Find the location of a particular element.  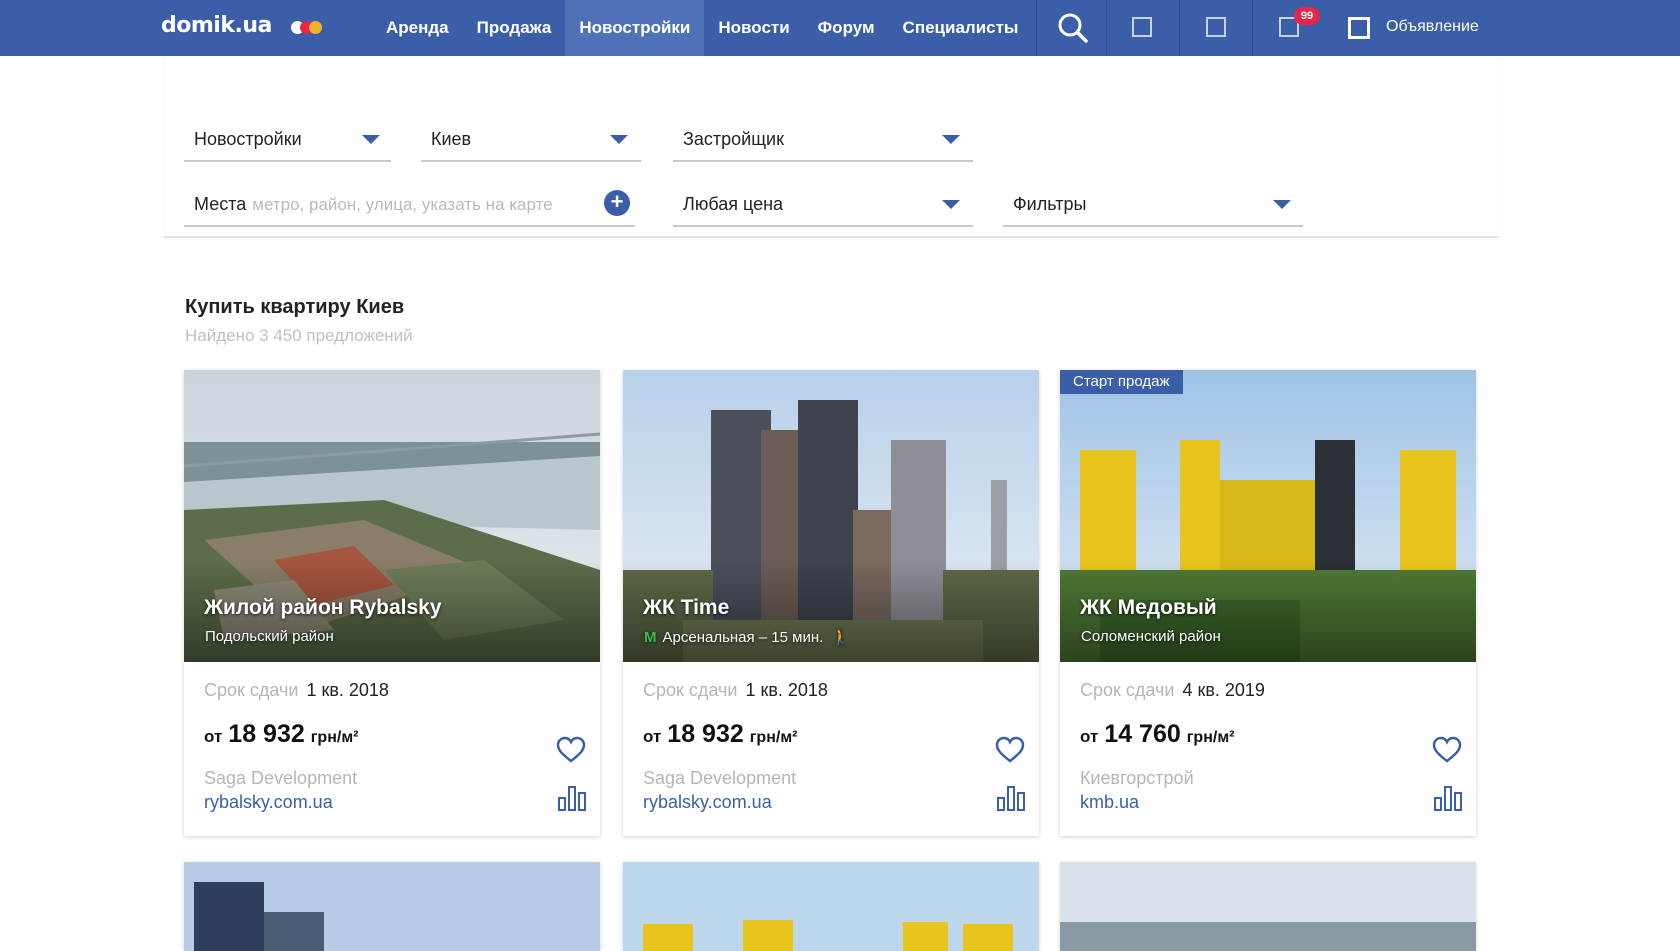

search-icon is located at coordinates (1073, 28).